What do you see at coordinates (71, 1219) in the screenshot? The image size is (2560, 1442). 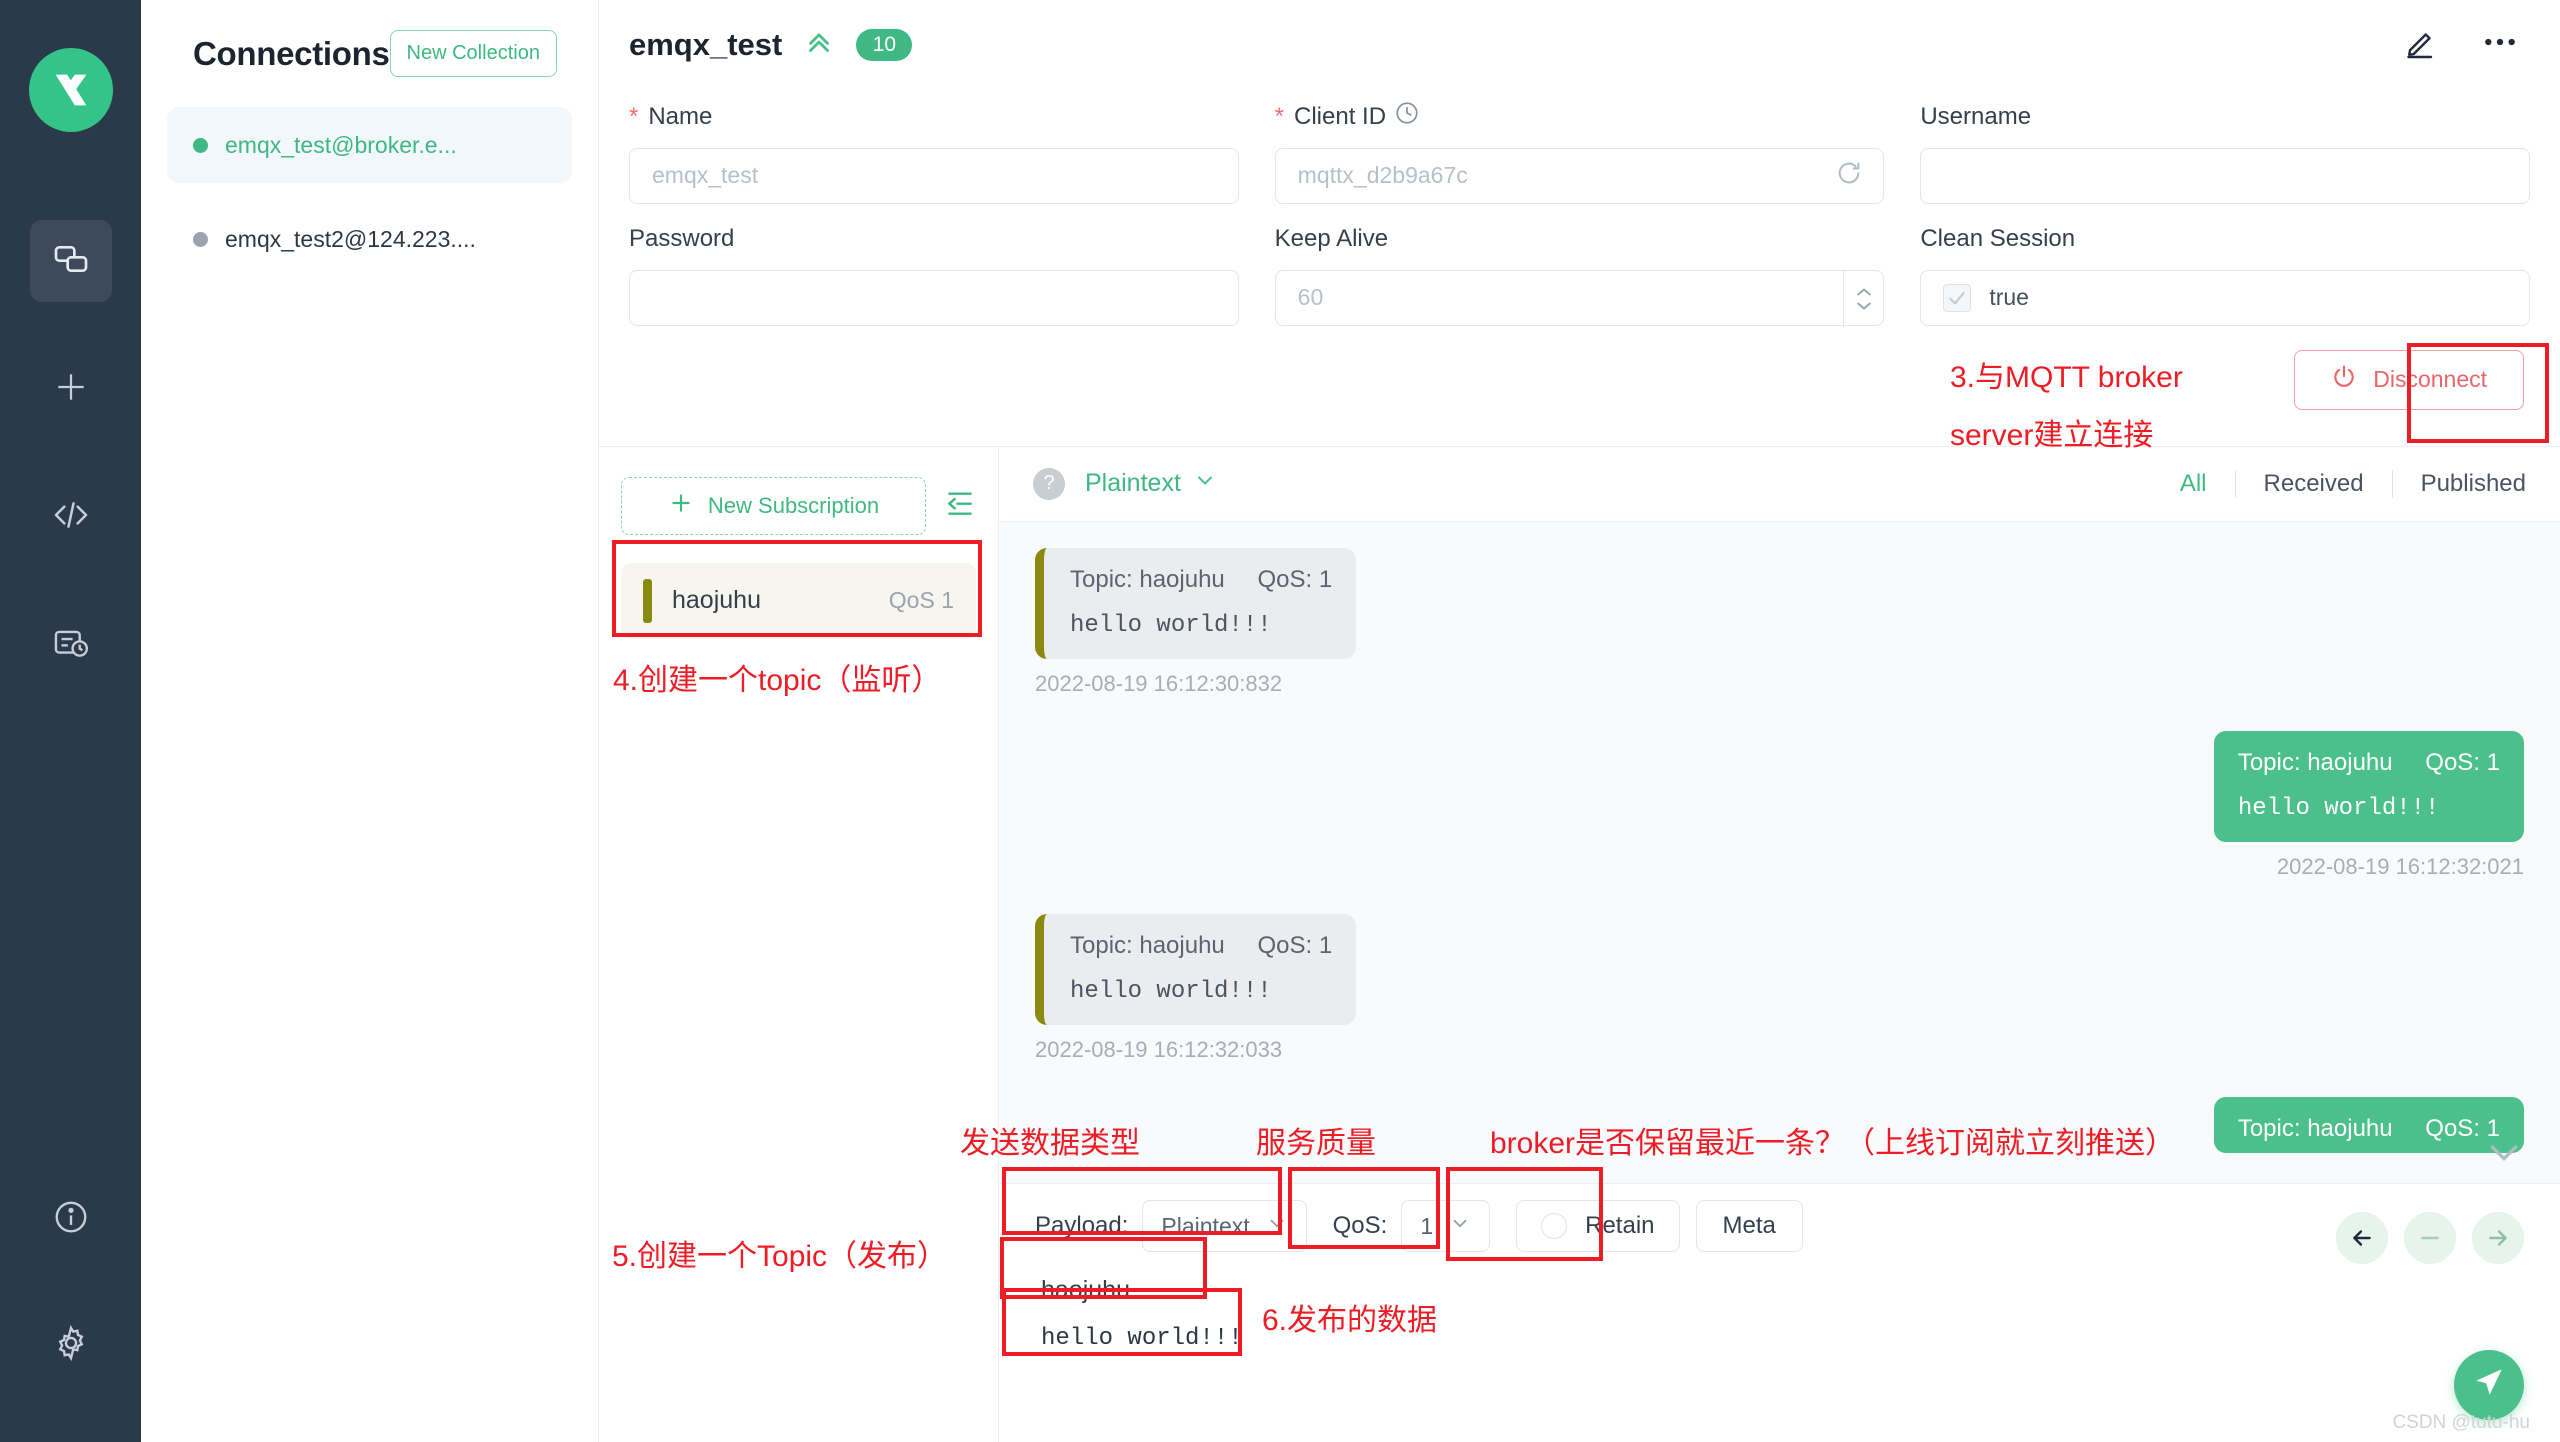 I see `sidebar-item-about` at bounding box center [71, 1219].